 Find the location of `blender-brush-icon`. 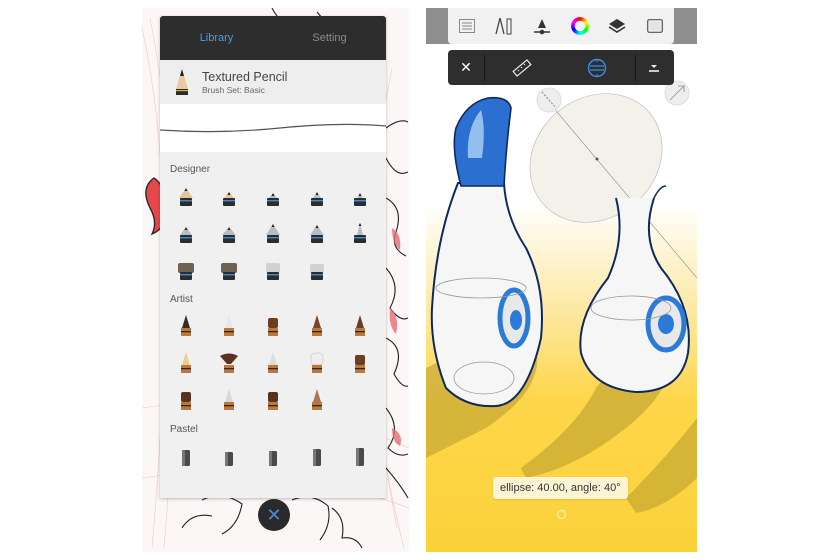

blender-brush-icon is located at coordinates (316, 399).